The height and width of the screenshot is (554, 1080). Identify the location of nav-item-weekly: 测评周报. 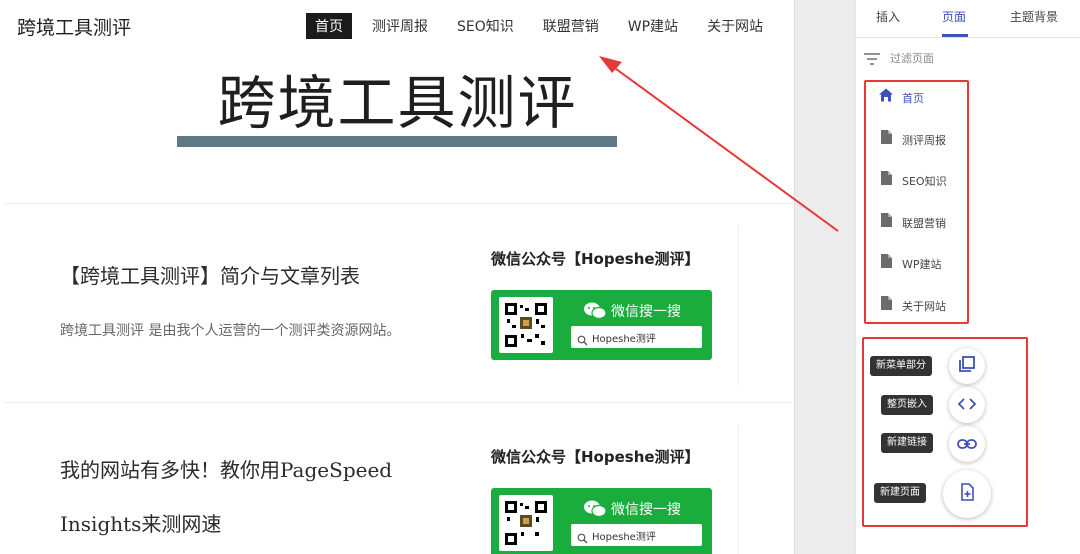
(400, 26).